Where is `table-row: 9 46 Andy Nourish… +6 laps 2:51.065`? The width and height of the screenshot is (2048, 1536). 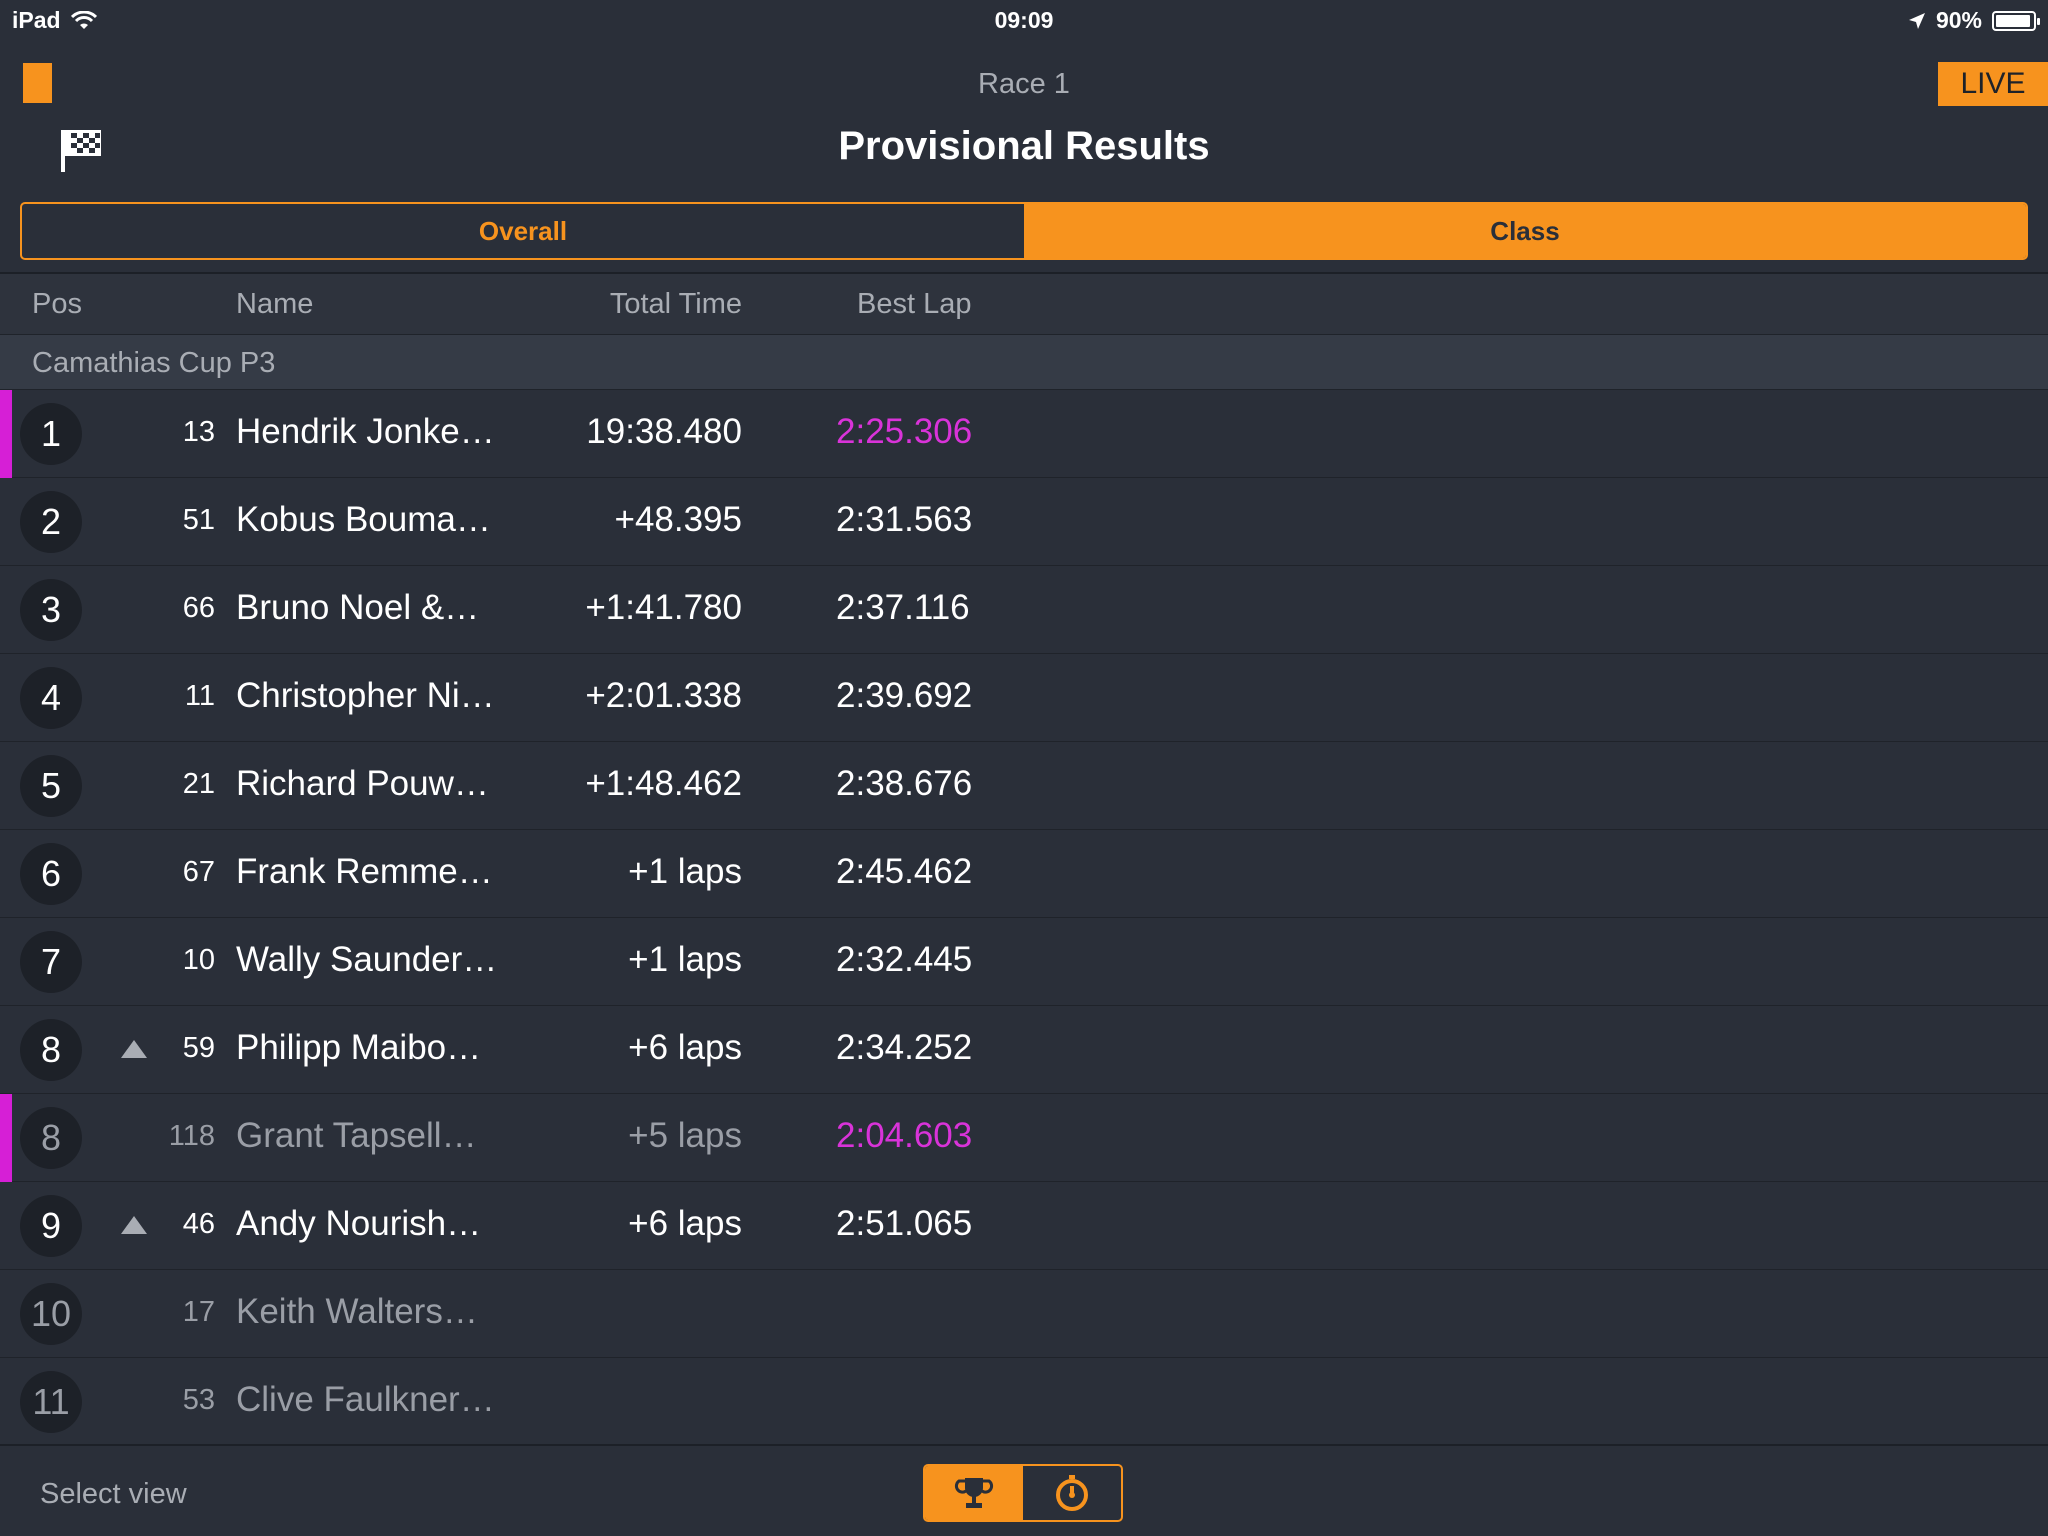 table-row: 9 46 Andy Nourish… +6 laps 2:51.065 is located at coordinates (1024, 1226).